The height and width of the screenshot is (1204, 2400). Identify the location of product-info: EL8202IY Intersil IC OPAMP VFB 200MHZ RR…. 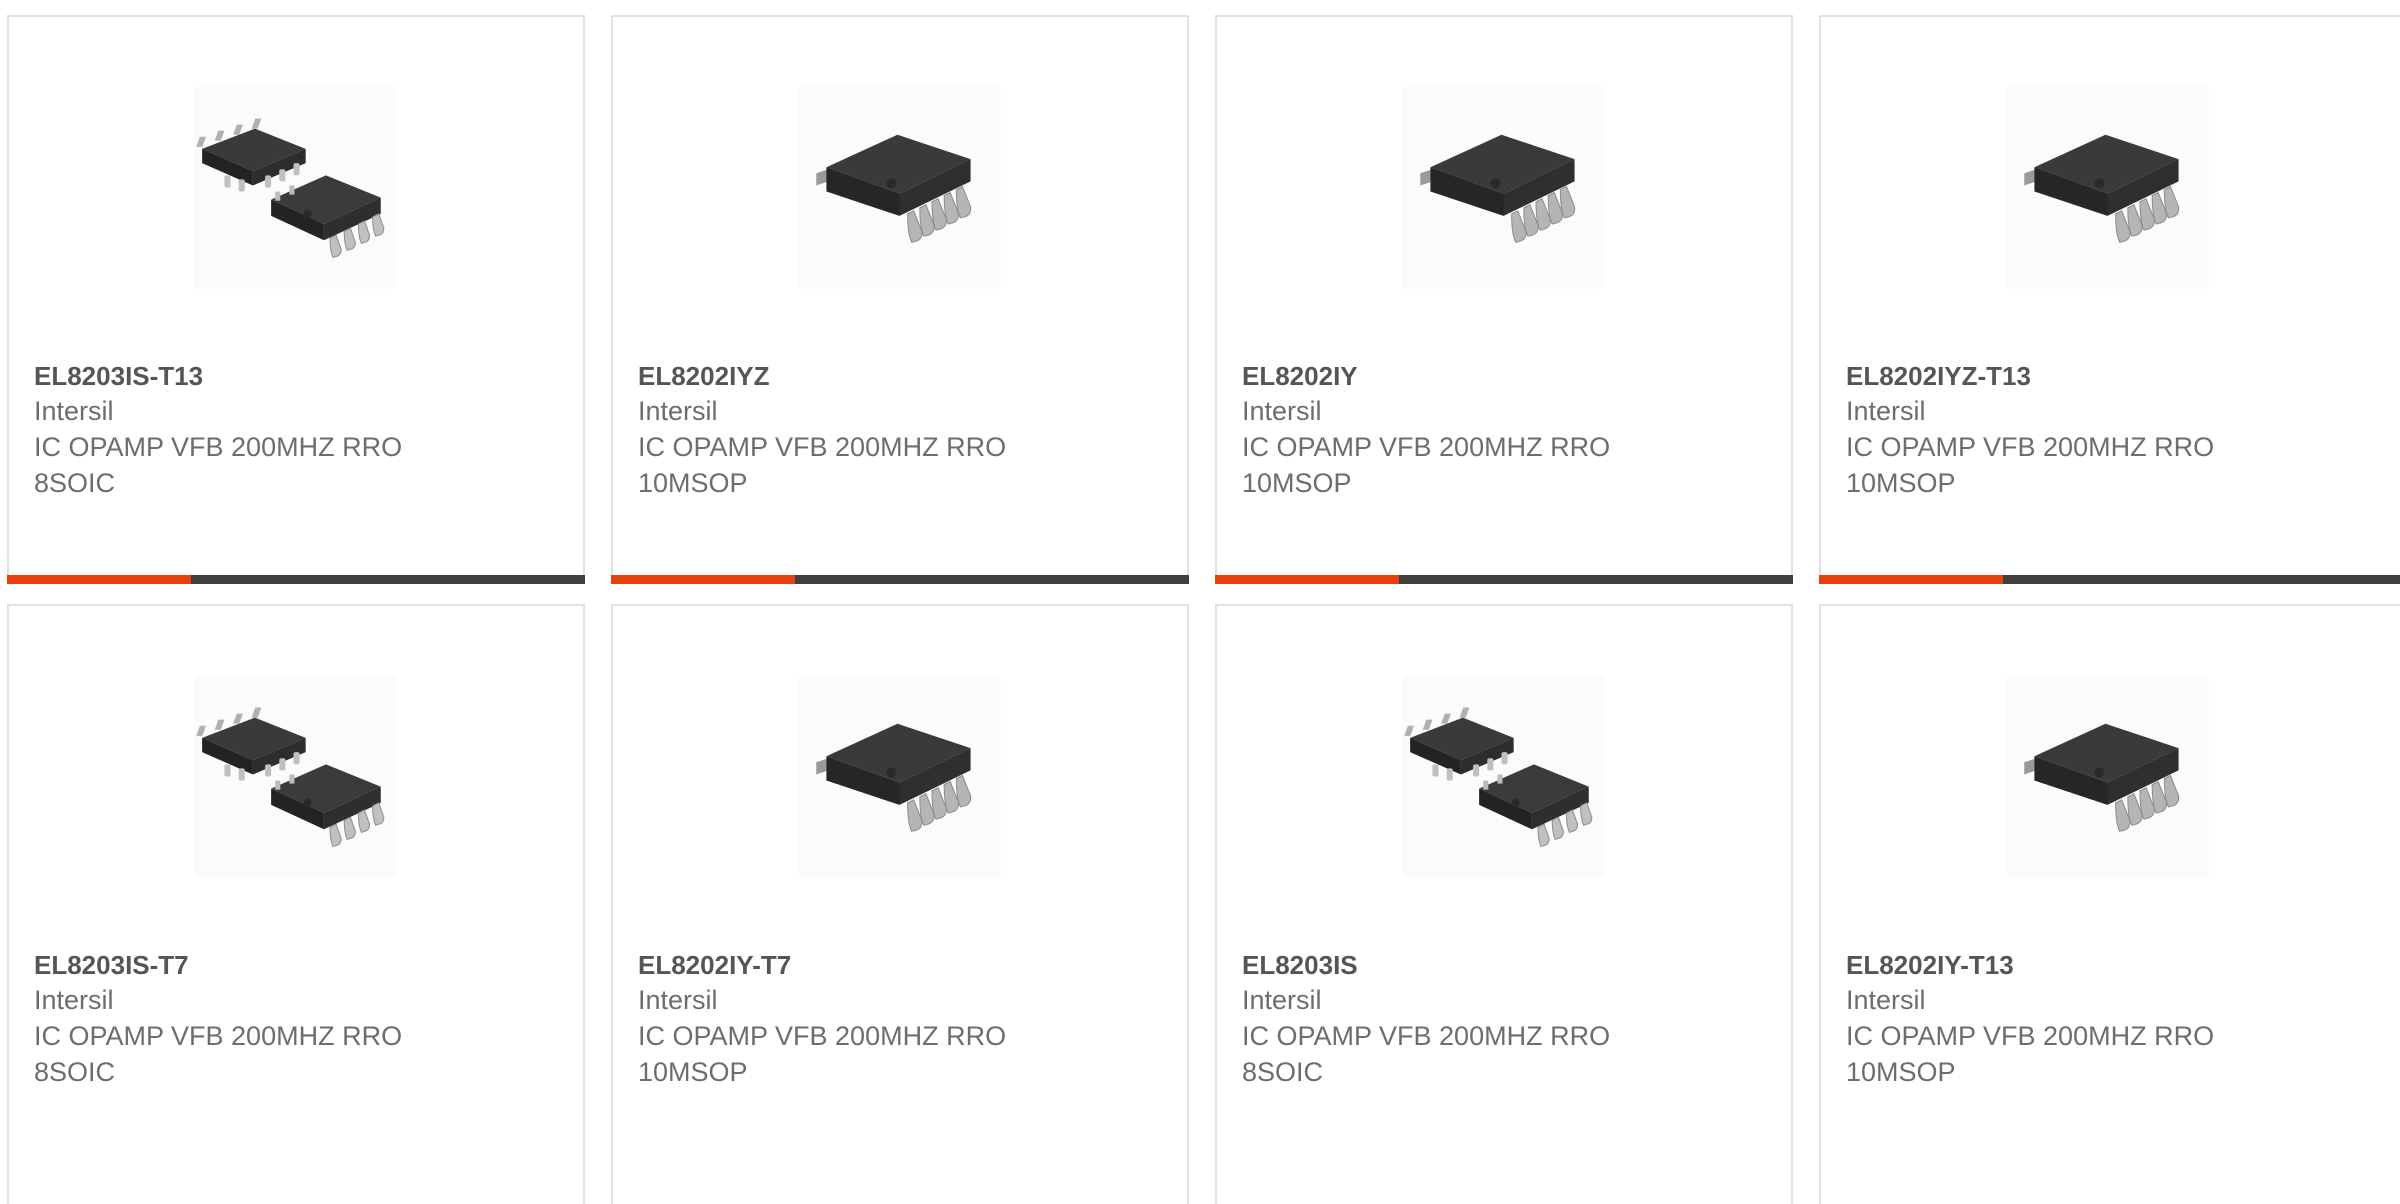
(1511, 430).